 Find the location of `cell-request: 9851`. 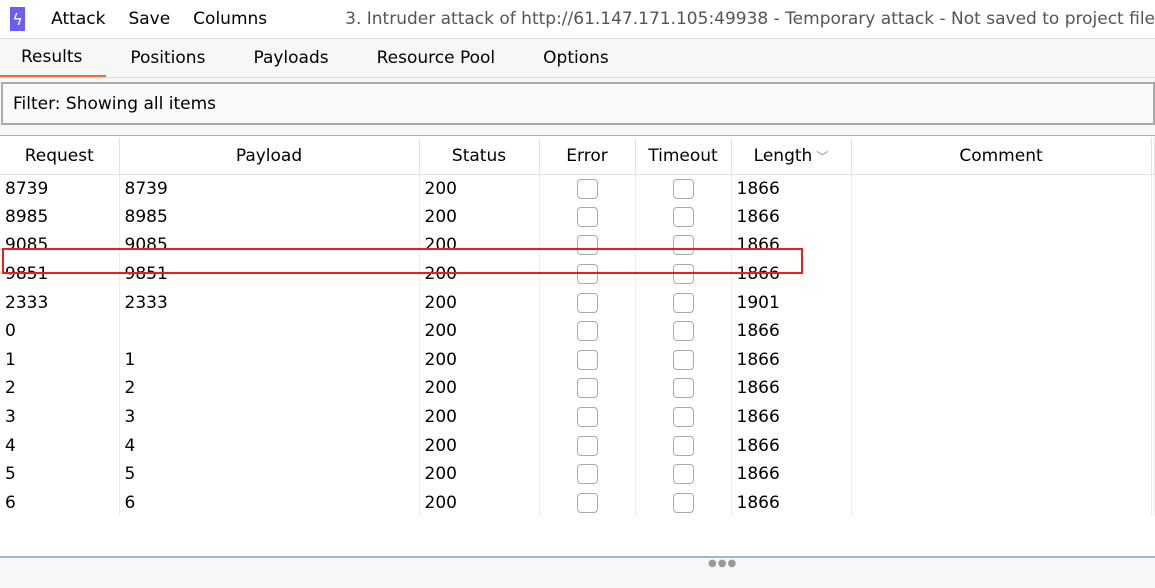

cell-request: 9851 is located at coordinates (60, 274).